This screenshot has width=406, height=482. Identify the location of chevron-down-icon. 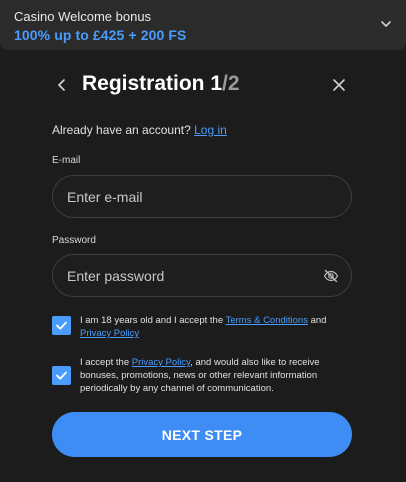
(386, 24).